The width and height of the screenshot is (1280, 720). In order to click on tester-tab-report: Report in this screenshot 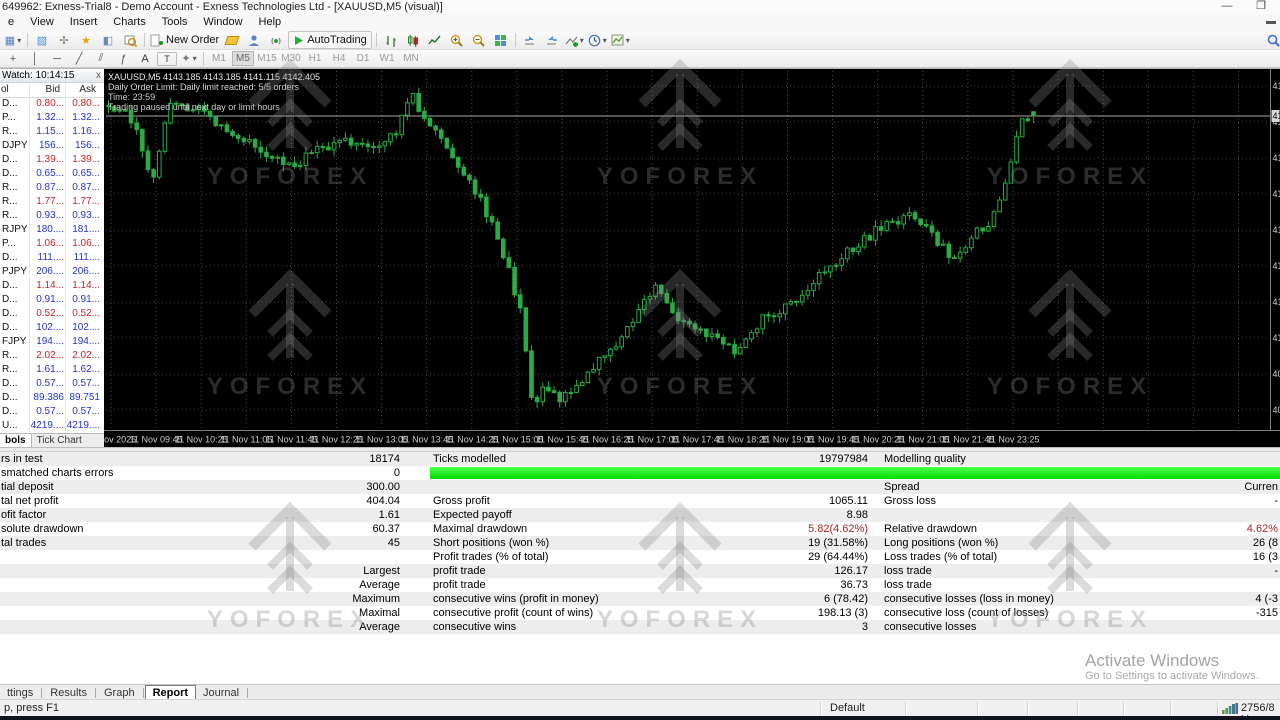, I will do `click(170, 692)`.